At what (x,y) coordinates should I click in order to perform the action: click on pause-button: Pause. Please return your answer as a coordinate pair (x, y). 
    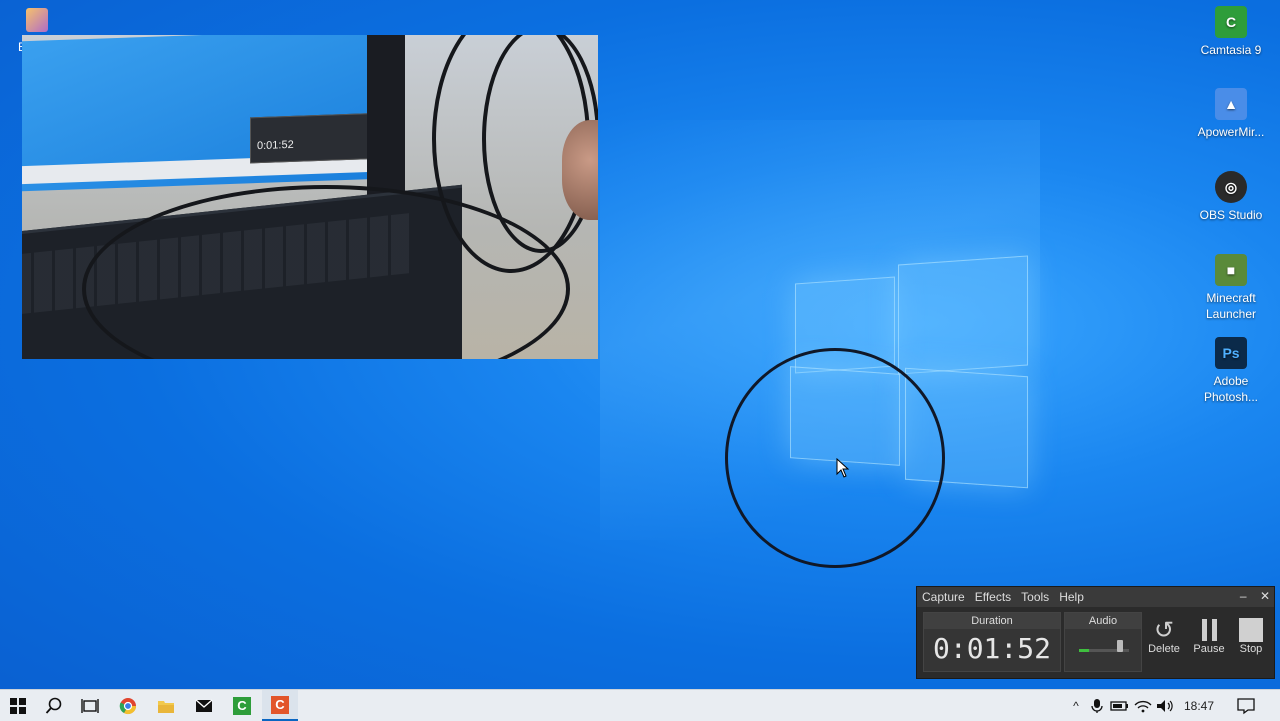
    Looking at the image, I should click on (1209, 636).